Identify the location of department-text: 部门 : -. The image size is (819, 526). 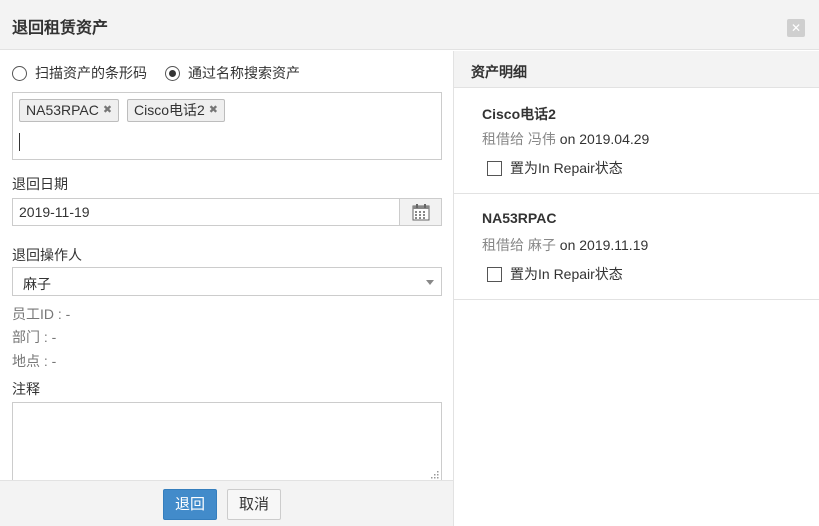
(34, 337).